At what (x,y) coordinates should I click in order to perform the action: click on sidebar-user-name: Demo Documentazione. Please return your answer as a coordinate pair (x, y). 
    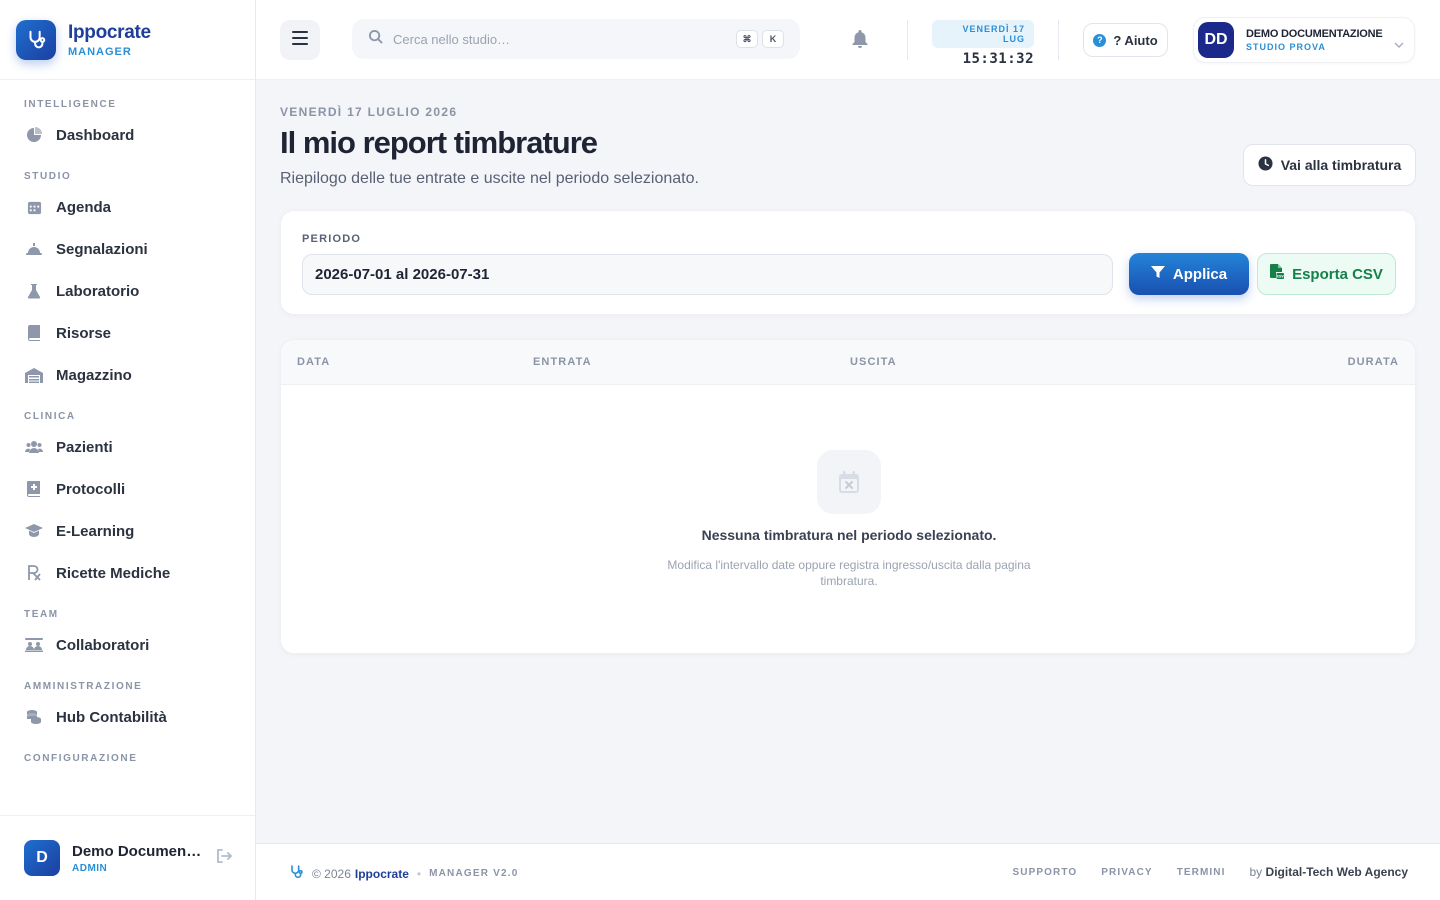
    Looking at the image, I should click on (138, 851).